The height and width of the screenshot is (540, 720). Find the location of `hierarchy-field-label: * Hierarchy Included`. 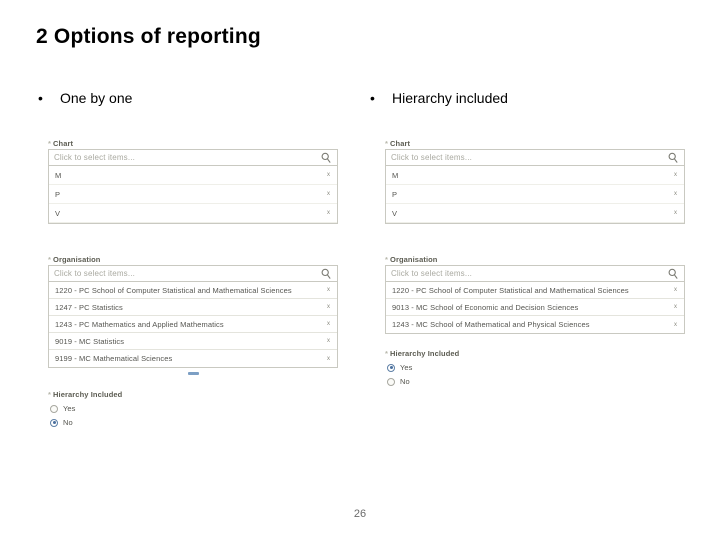

hierarchy-field-label: * Hierarchy Included is located at coordinates (535, 353).